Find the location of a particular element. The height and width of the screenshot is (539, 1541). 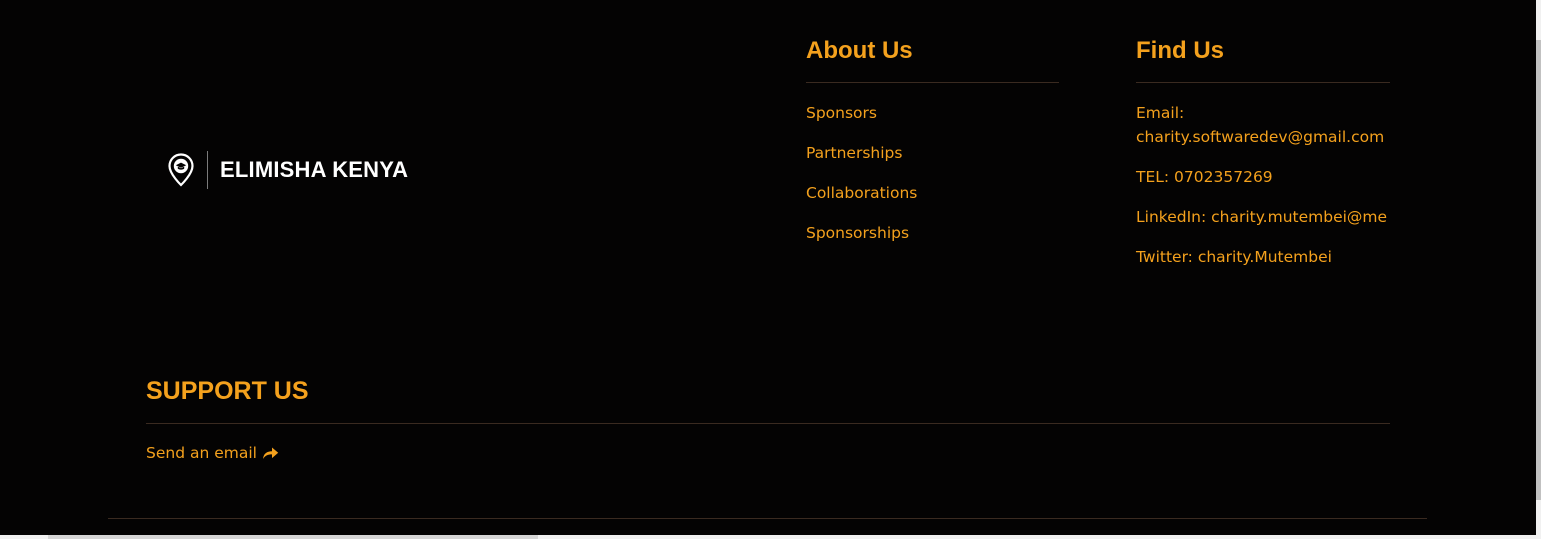

footer-bottom-divider is located at coordinates (767, 518).